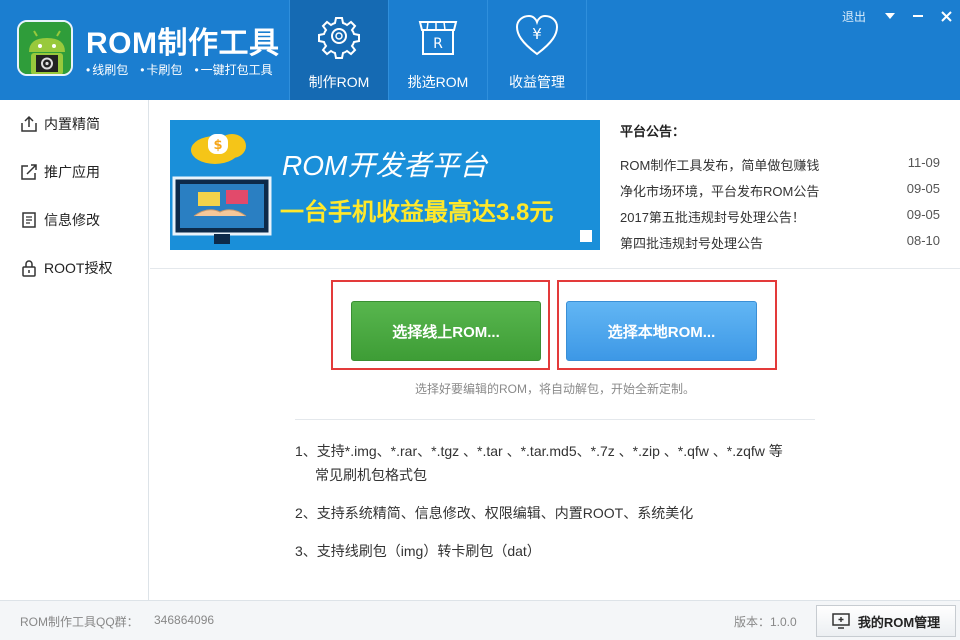 The height and width of the screenshot is (640, 960). What do you see at coordinates (712, 217) in the screenshot?
I see `notice-text: 2017第五批违规封号处理公告！` at bounding box center [712, 217].